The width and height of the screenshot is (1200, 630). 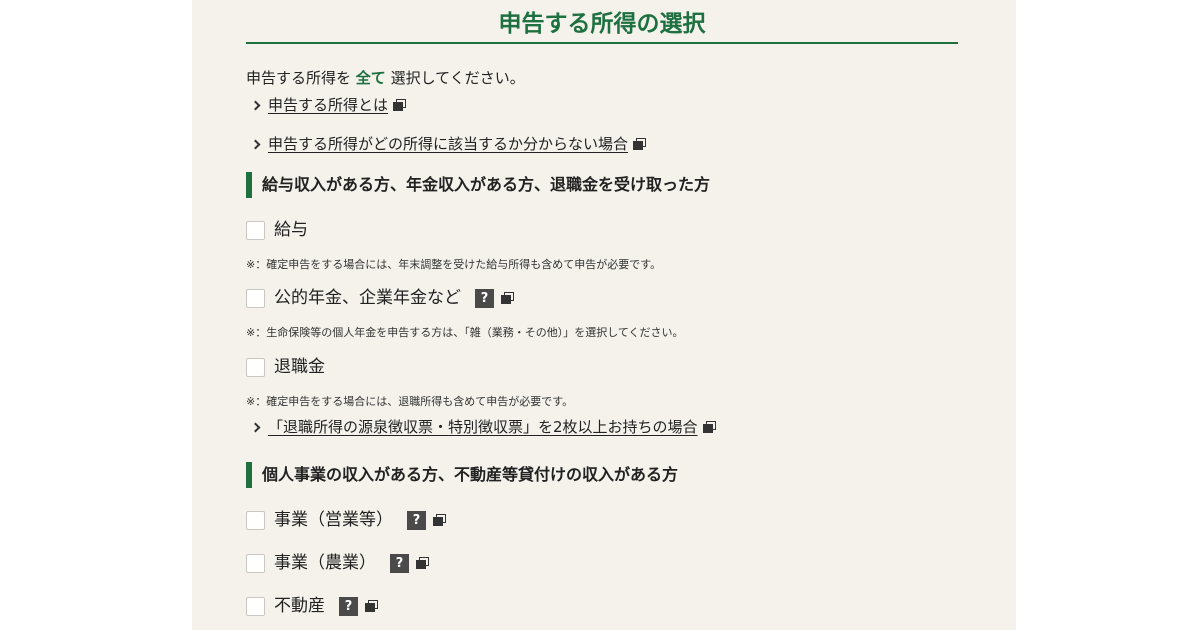 I want to click on intro-text: 申告する所得を 全て 選択してください。, so click(x=385, y=78).